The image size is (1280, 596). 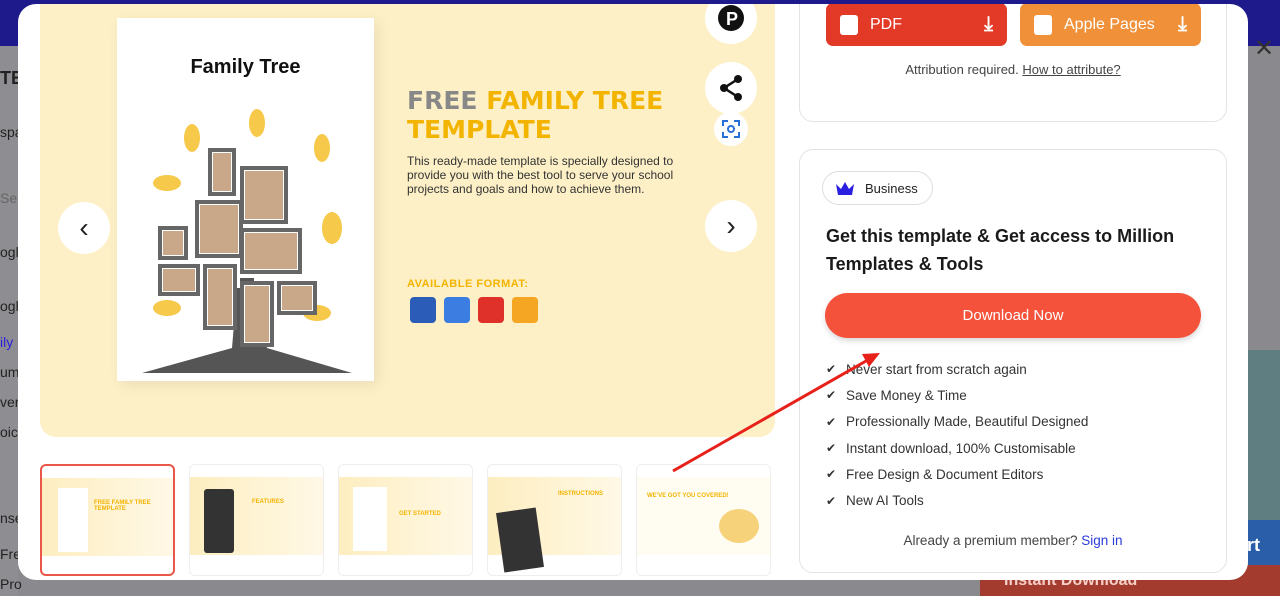 I want to click on word-icon, so click(x=423, y=310).